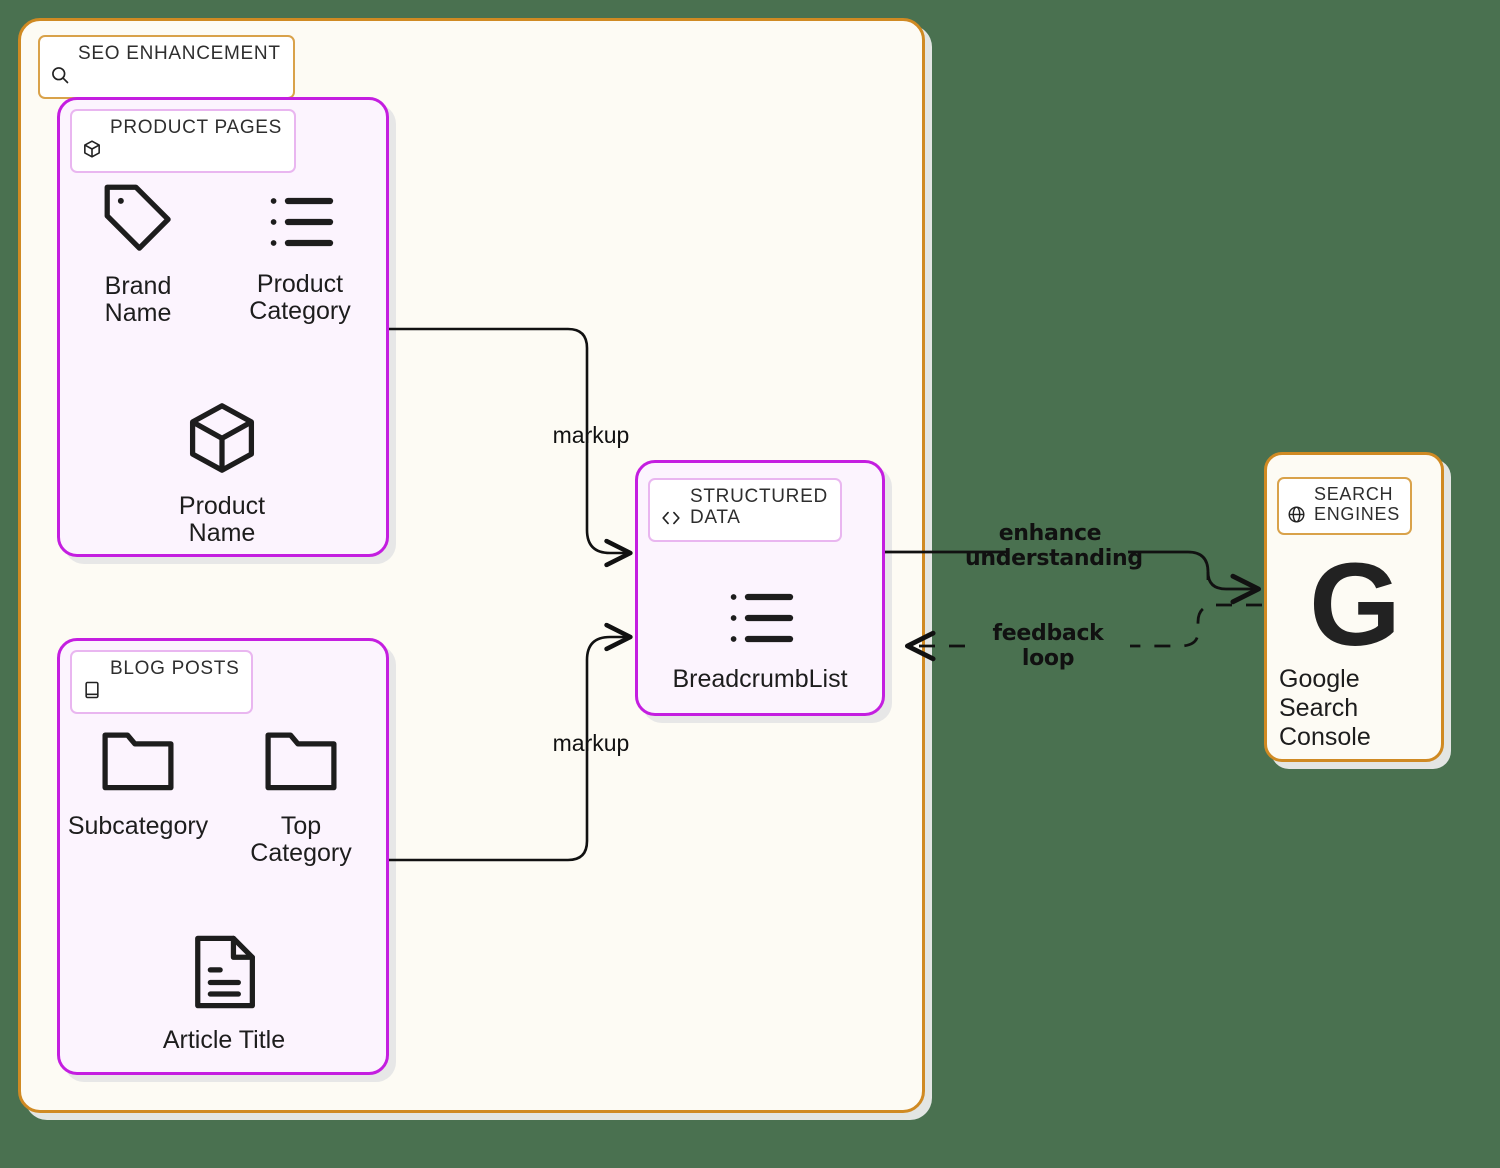  I want to click on badge-structured-data: STRUCTURED DATA, so click(745, 510).